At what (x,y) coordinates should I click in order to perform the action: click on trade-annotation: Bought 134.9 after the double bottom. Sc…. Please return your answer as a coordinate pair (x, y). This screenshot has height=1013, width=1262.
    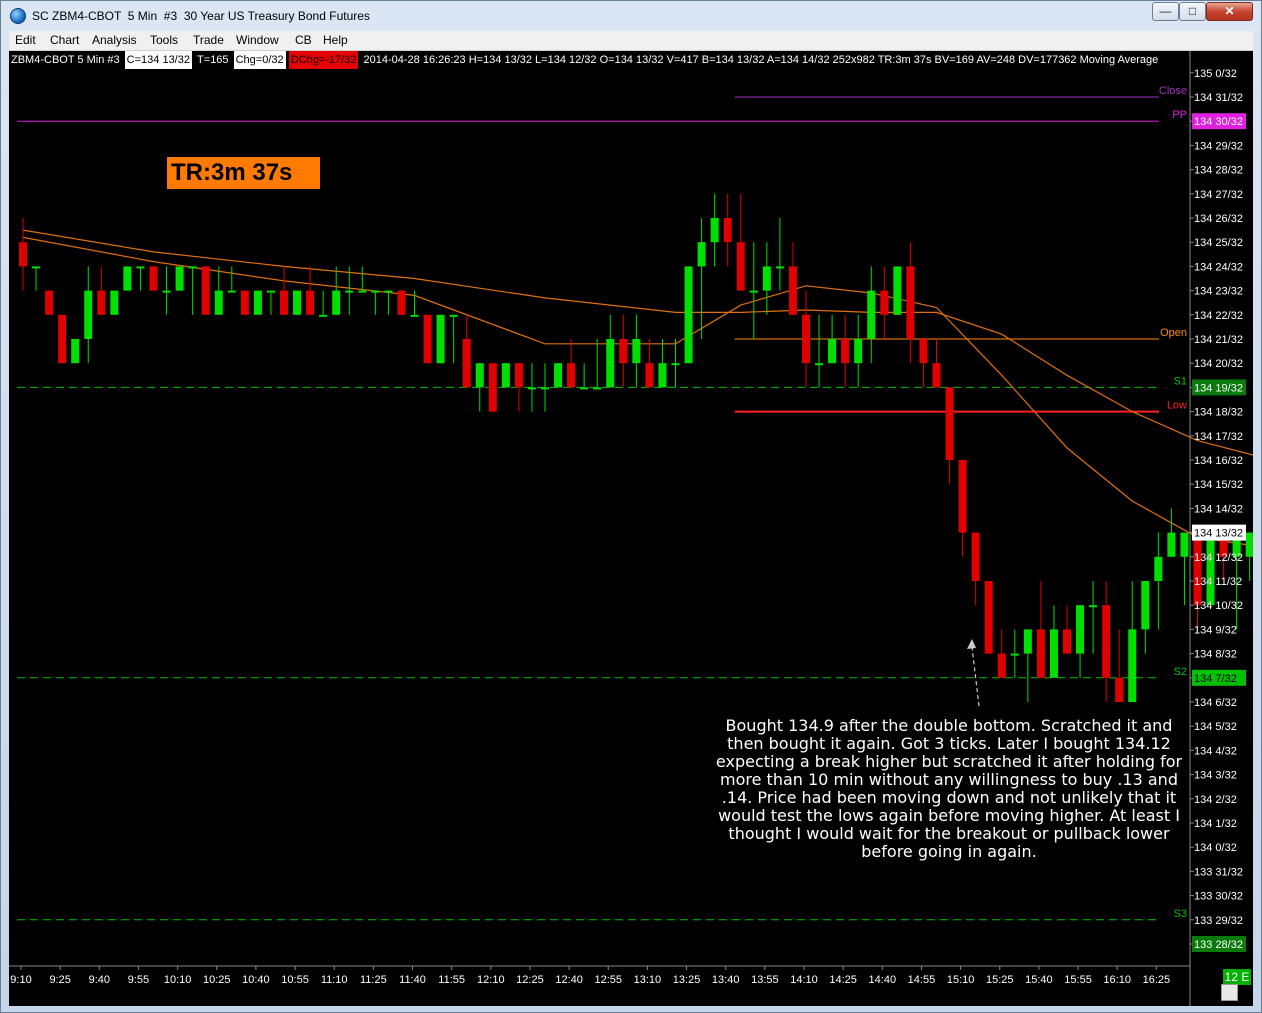
    Looking at the image, I should click on (949, 788).